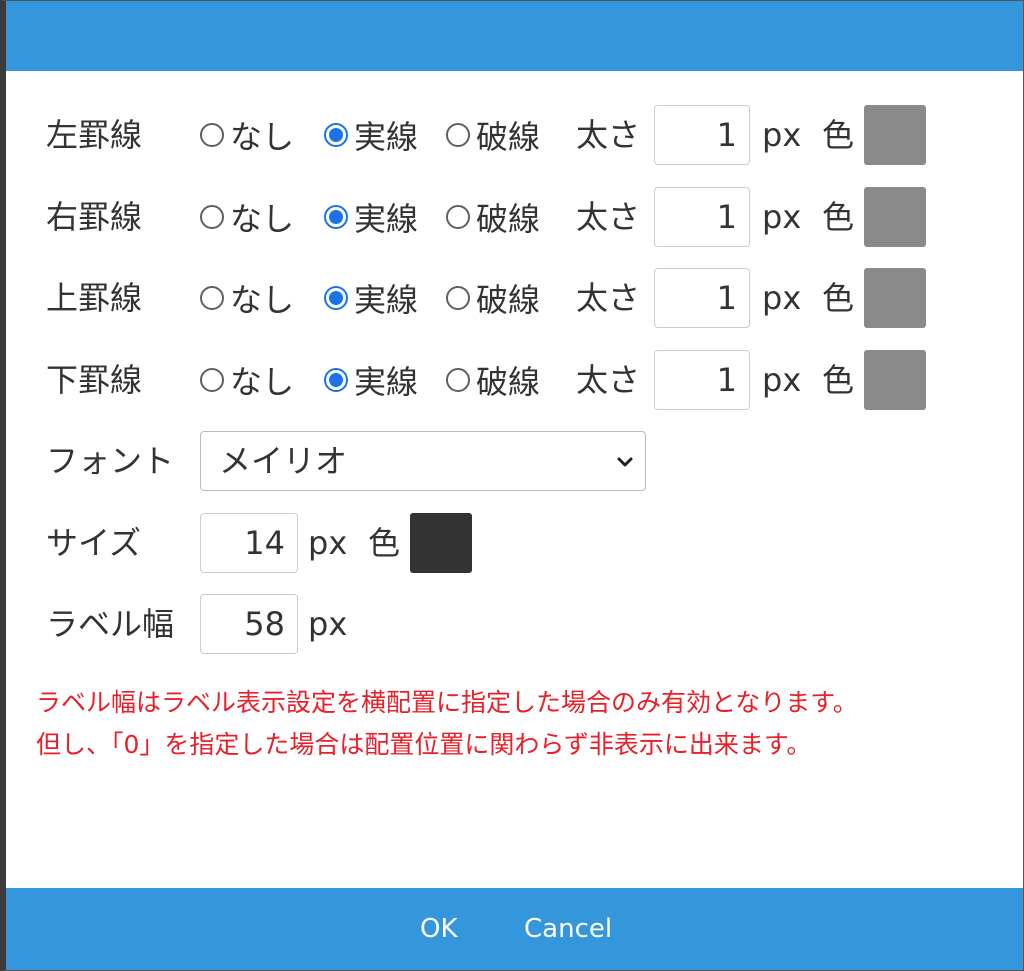 The image size is (1024, 971). Describe the element at coordinates (493, 380) in the screenshot. I see `bottom-border-dashed-option: 破線` at that location.